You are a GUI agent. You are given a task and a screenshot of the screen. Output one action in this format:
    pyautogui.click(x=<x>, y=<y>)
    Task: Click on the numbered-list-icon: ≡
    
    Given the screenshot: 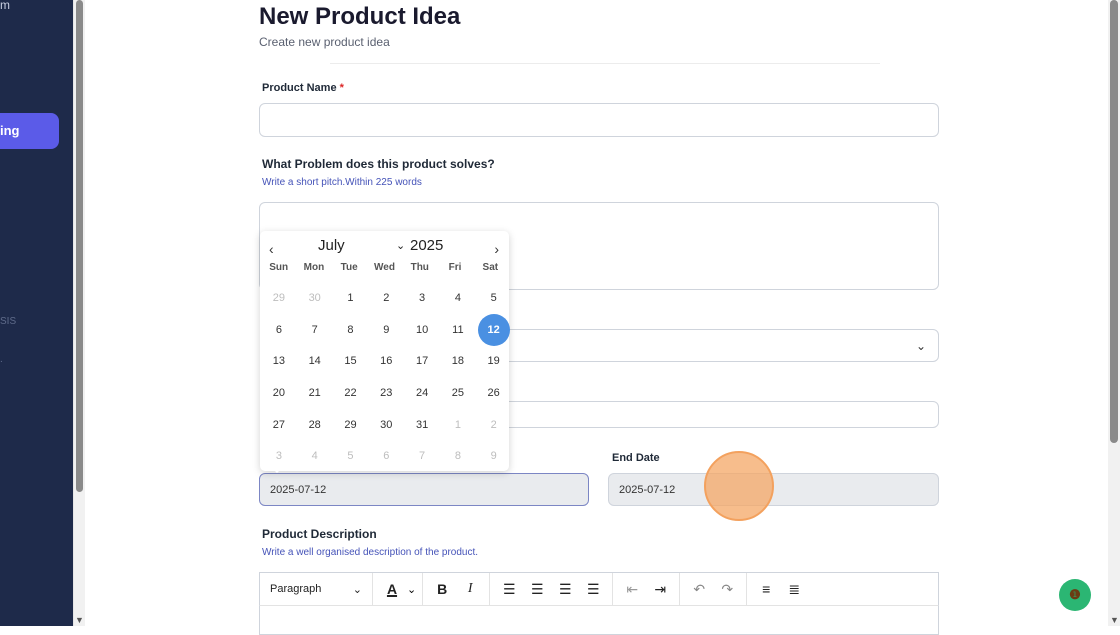 What is the action you would take?
    pyautogui.click(x=766, y=589)
    